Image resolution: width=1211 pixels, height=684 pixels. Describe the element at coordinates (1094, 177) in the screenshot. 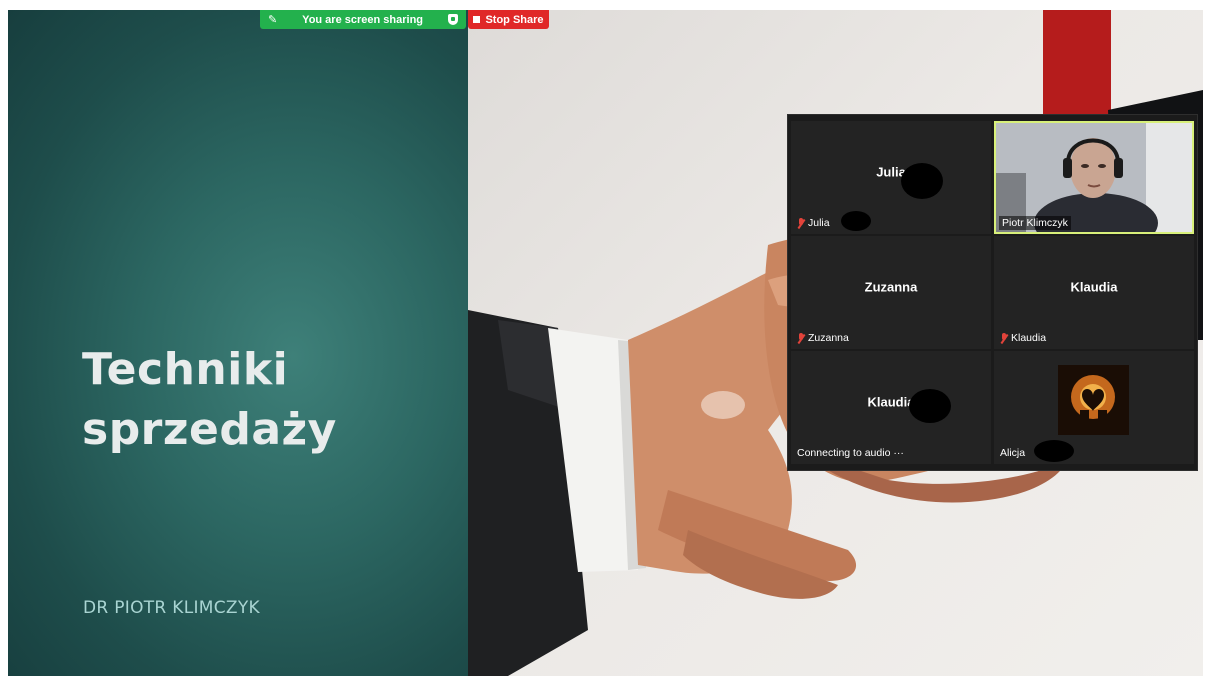

I see `participant-tile-piotr: Piotr Klimczyk` at that location.